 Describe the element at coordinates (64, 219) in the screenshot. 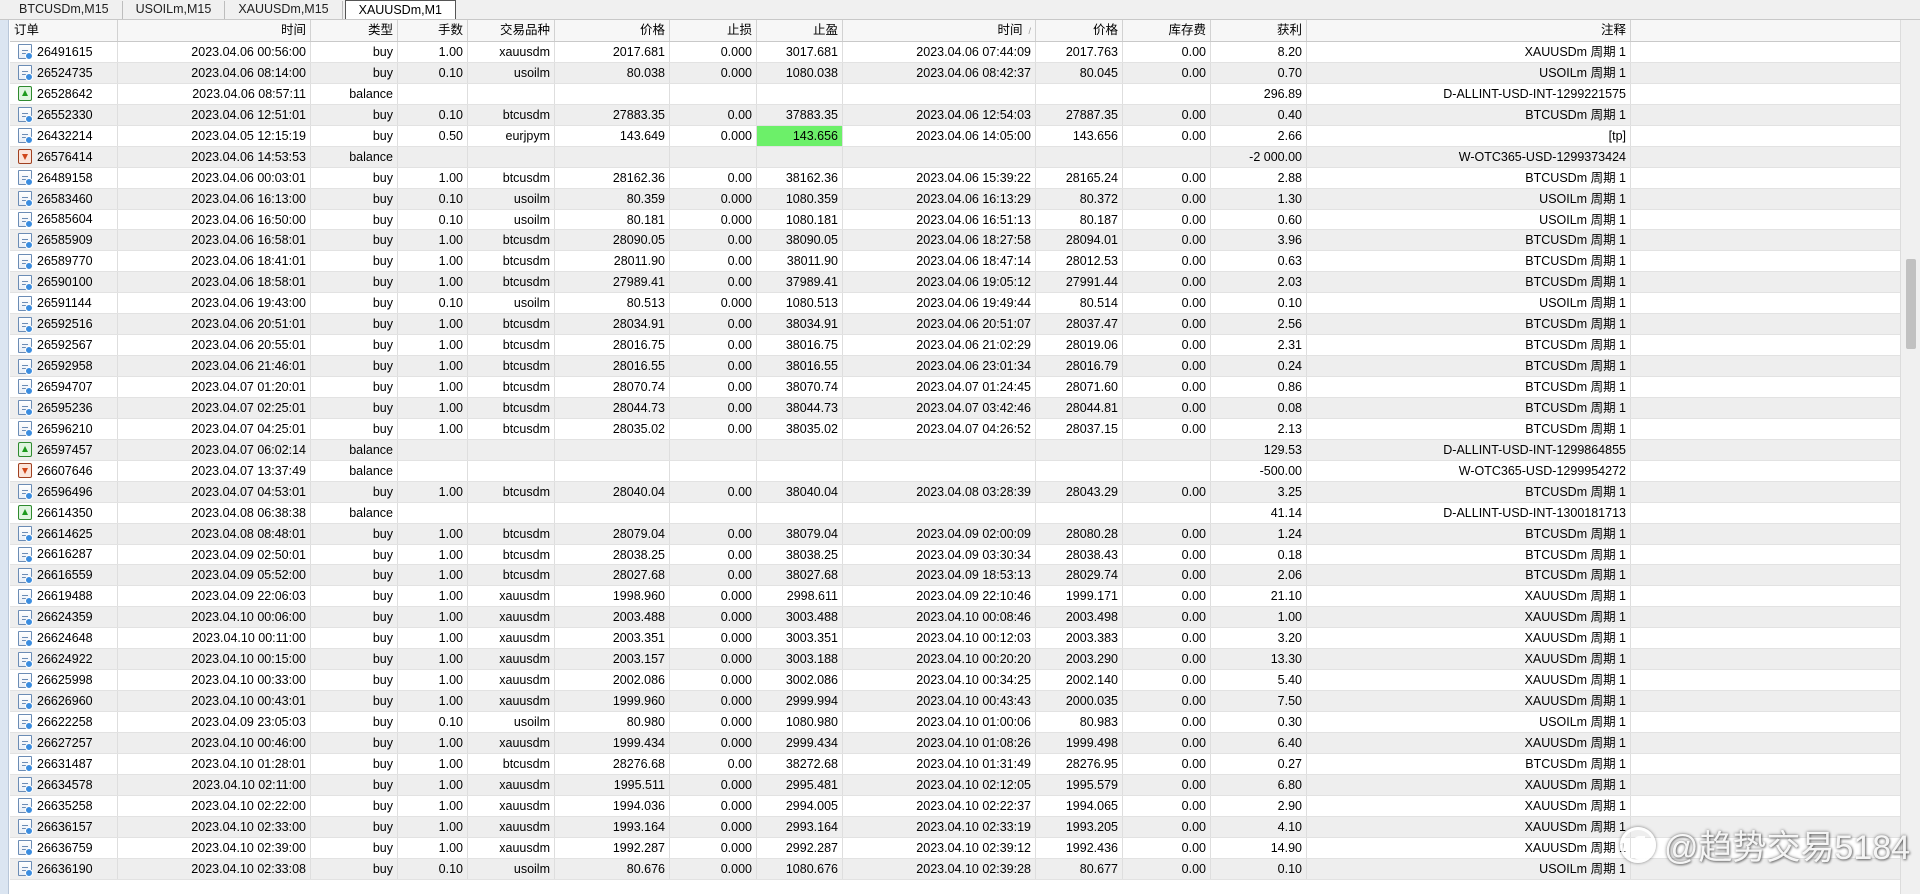

I see `order-cell: 26585604` at that location.